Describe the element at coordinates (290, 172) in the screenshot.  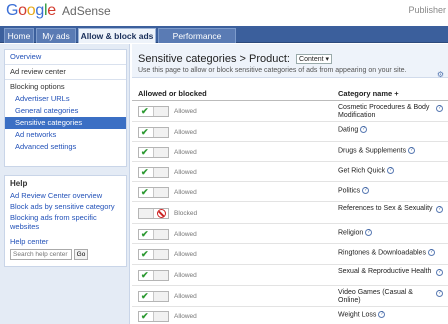
I see `table-row: ✔ Allowed Get Rich Quick ?` at that location.